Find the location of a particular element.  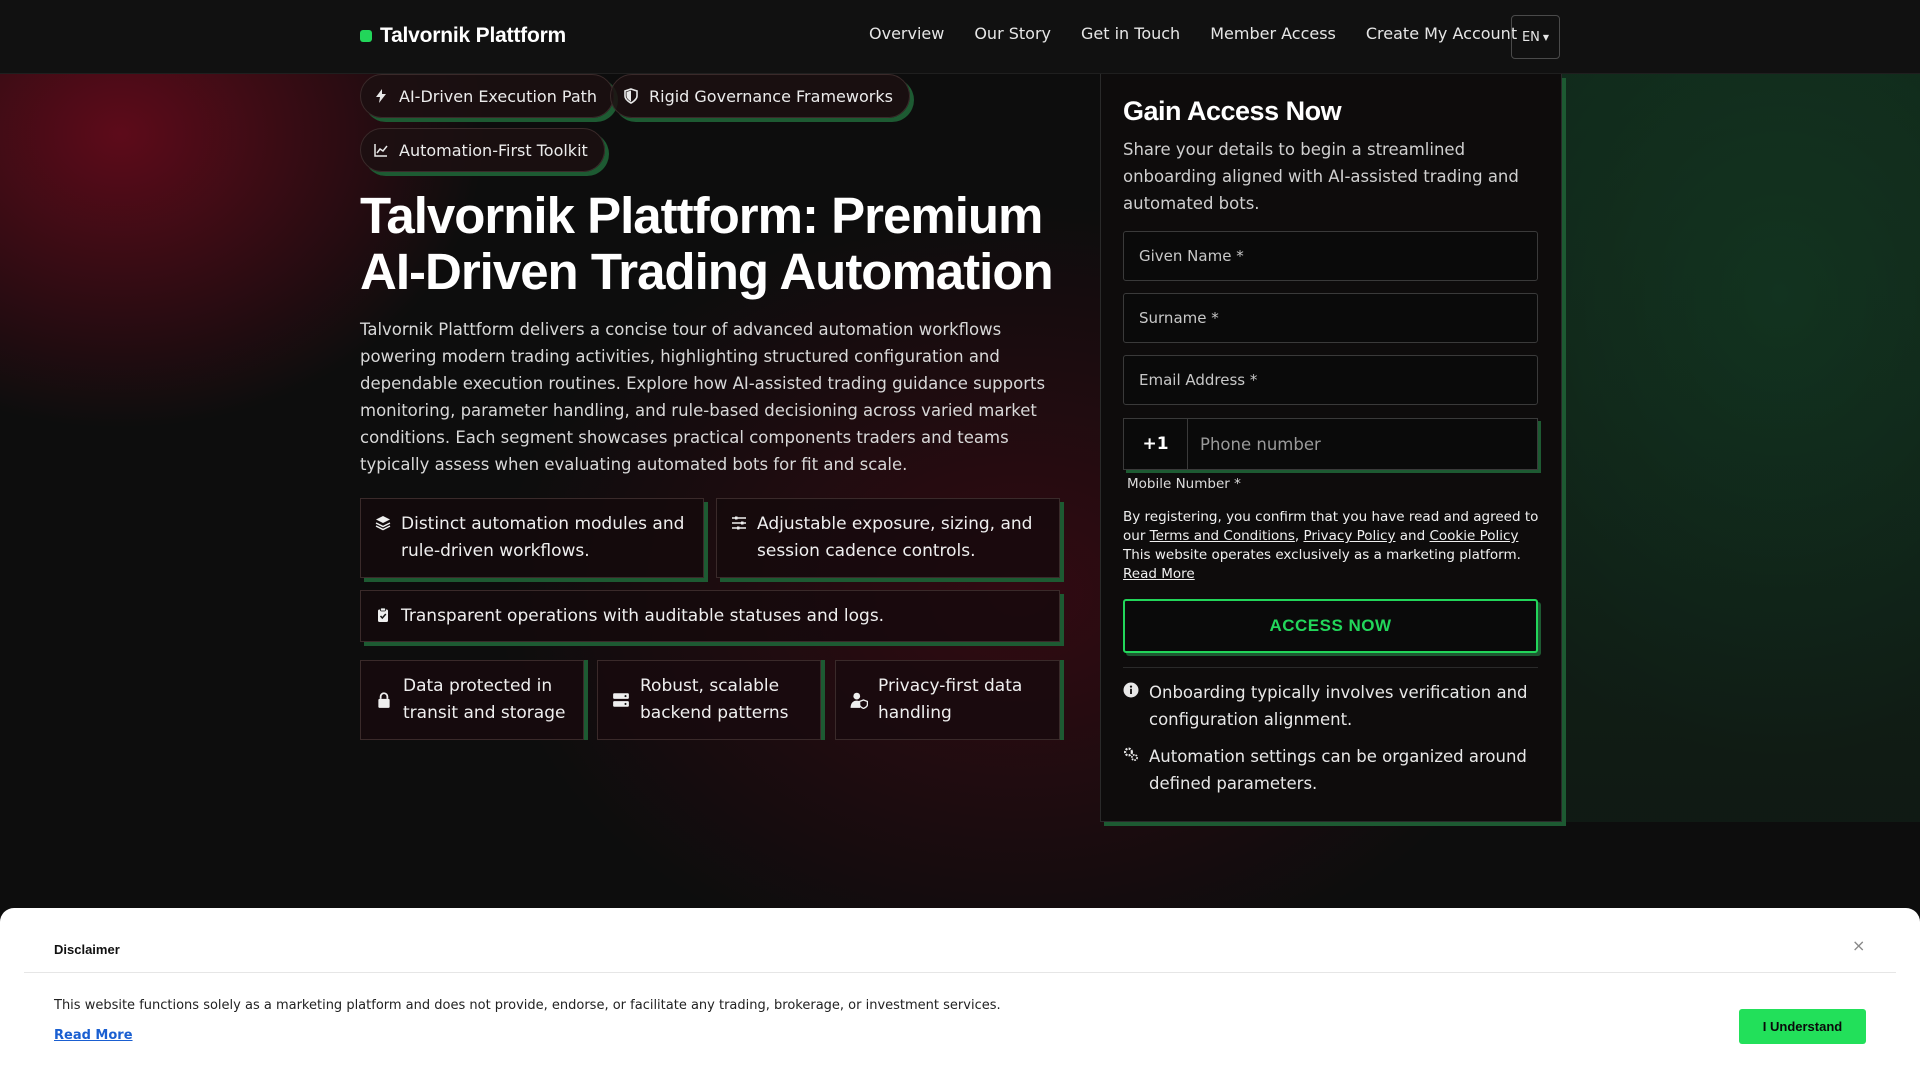

brand: Talvornik Plattform is located at coordinates (463, 36).